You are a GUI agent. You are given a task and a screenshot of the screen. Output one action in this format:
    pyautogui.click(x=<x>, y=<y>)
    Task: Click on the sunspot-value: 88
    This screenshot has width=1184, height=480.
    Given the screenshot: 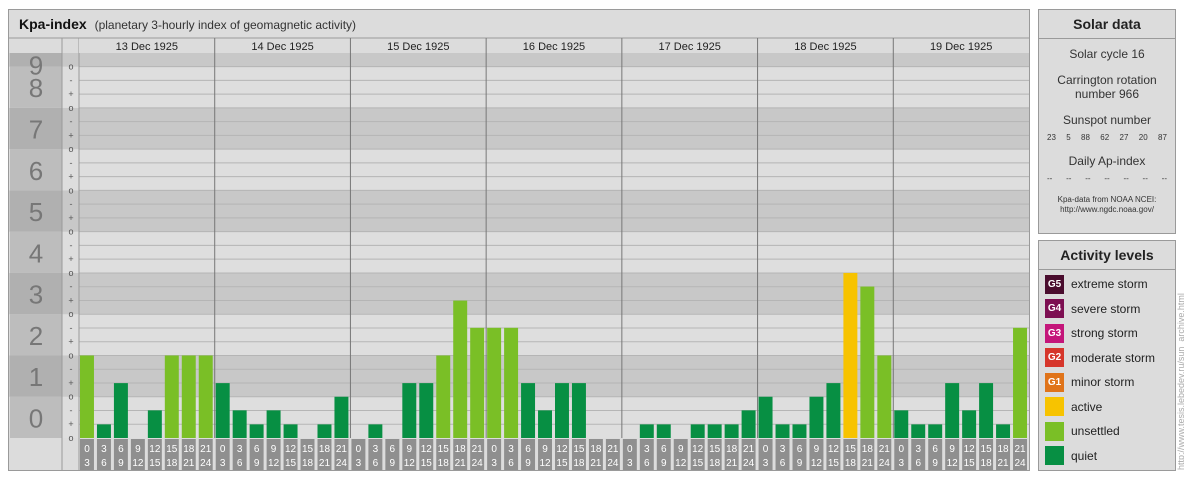 What is the action you would take?
    pyautogui.click(x=1085, y=137)
    